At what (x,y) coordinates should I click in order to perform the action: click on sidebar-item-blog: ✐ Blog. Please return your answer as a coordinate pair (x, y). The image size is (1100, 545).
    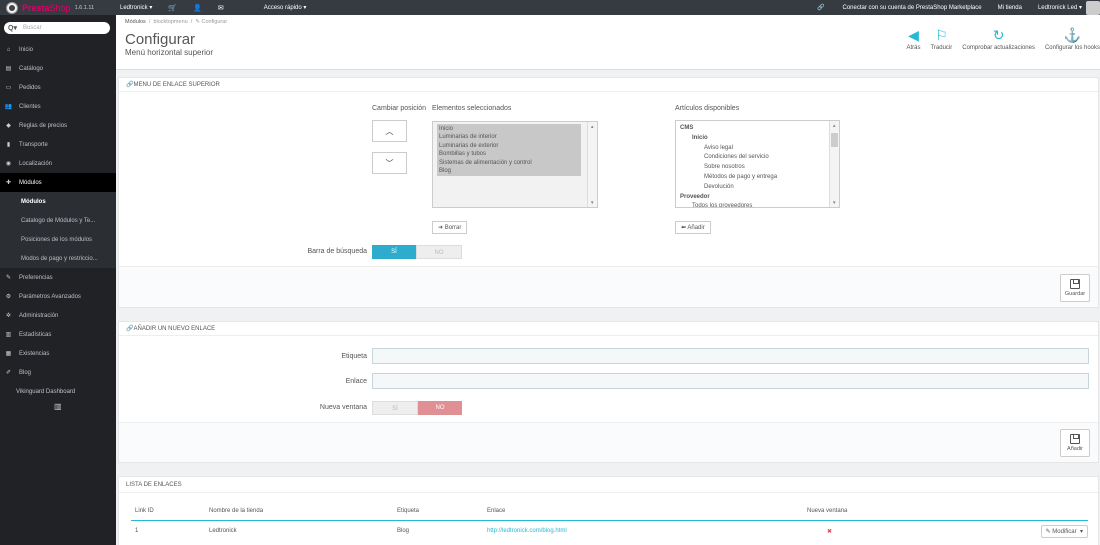
    Looking at the image, I should click on (58, 372).